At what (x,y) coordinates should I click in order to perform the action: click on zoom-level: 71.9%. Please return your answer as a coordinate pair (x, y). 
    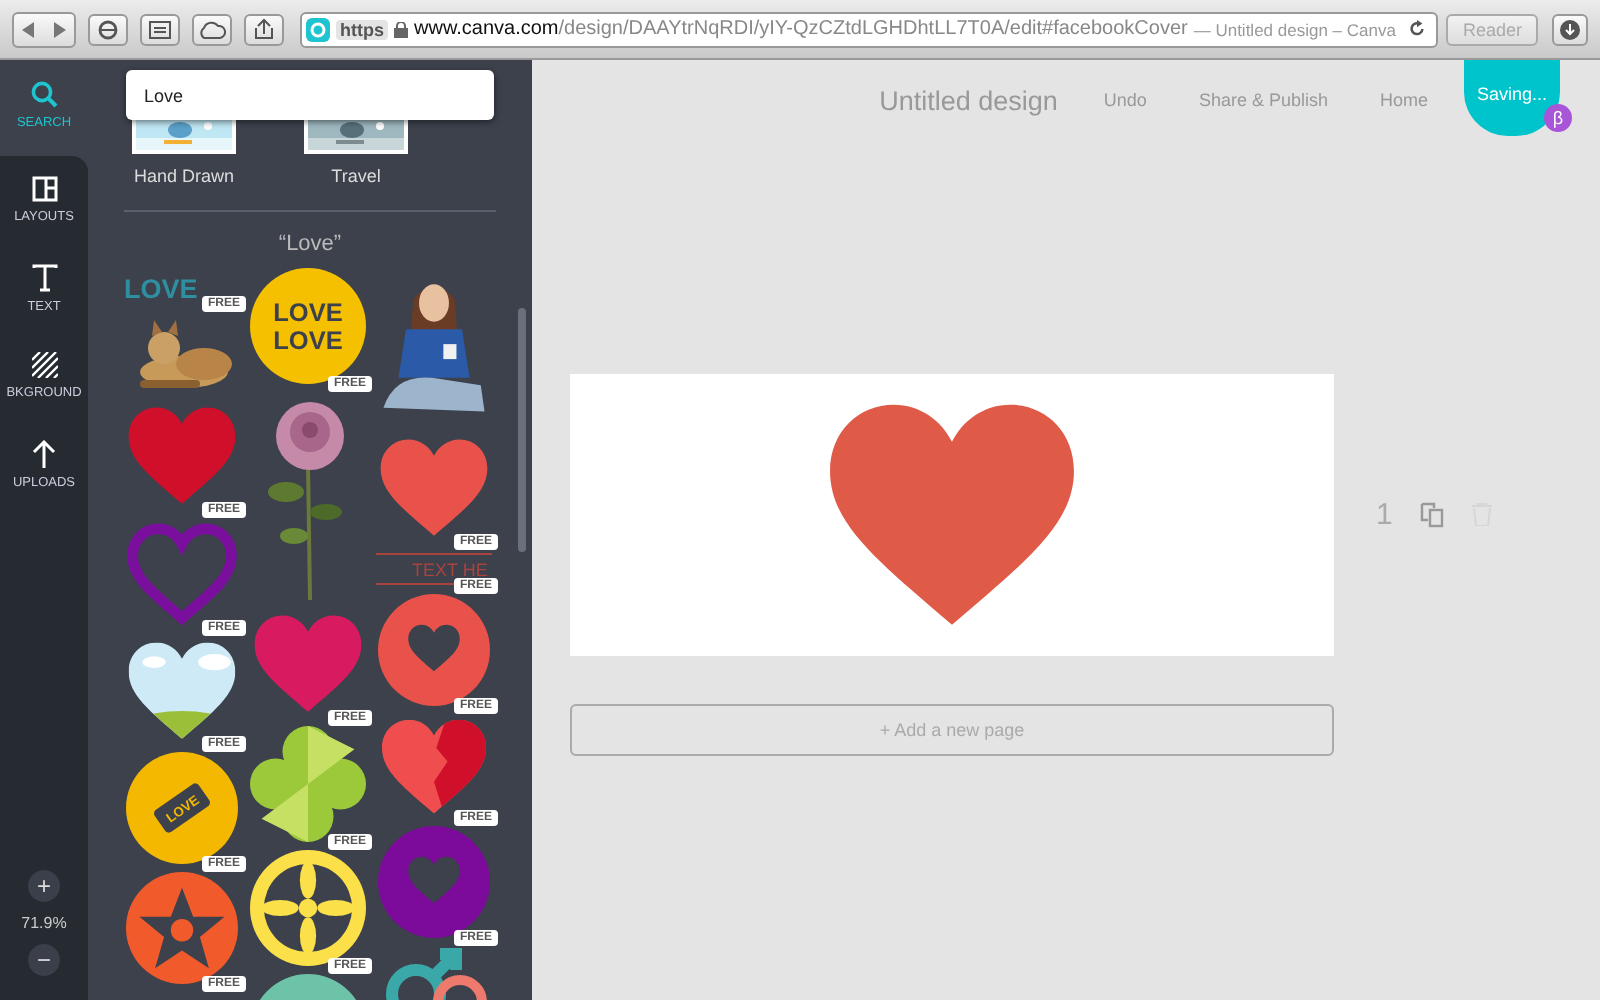
    Looking at the image, I should click on (44, 923).